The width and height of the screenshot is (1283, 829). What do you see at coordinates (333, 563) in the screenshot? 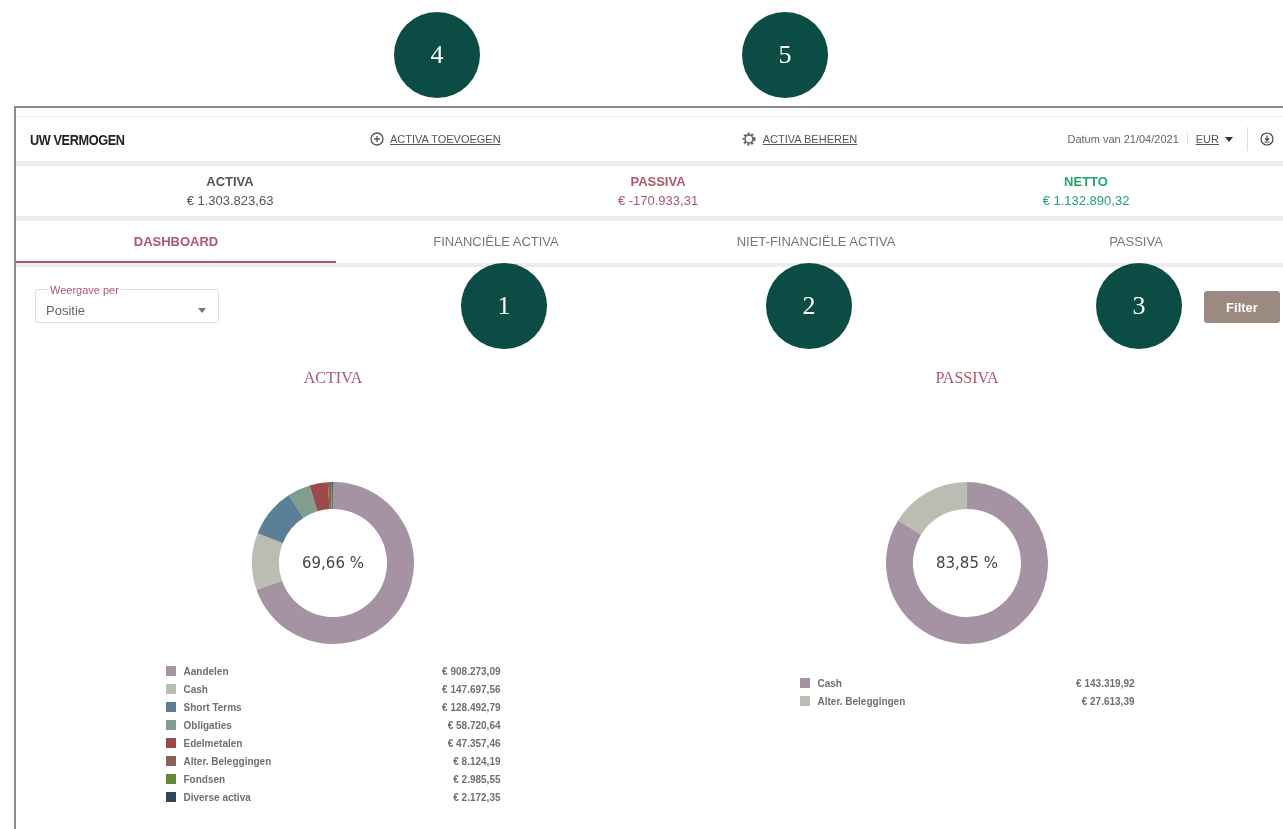
I see `percentage-label: 69,66 %` at bounding box center [333, 563].